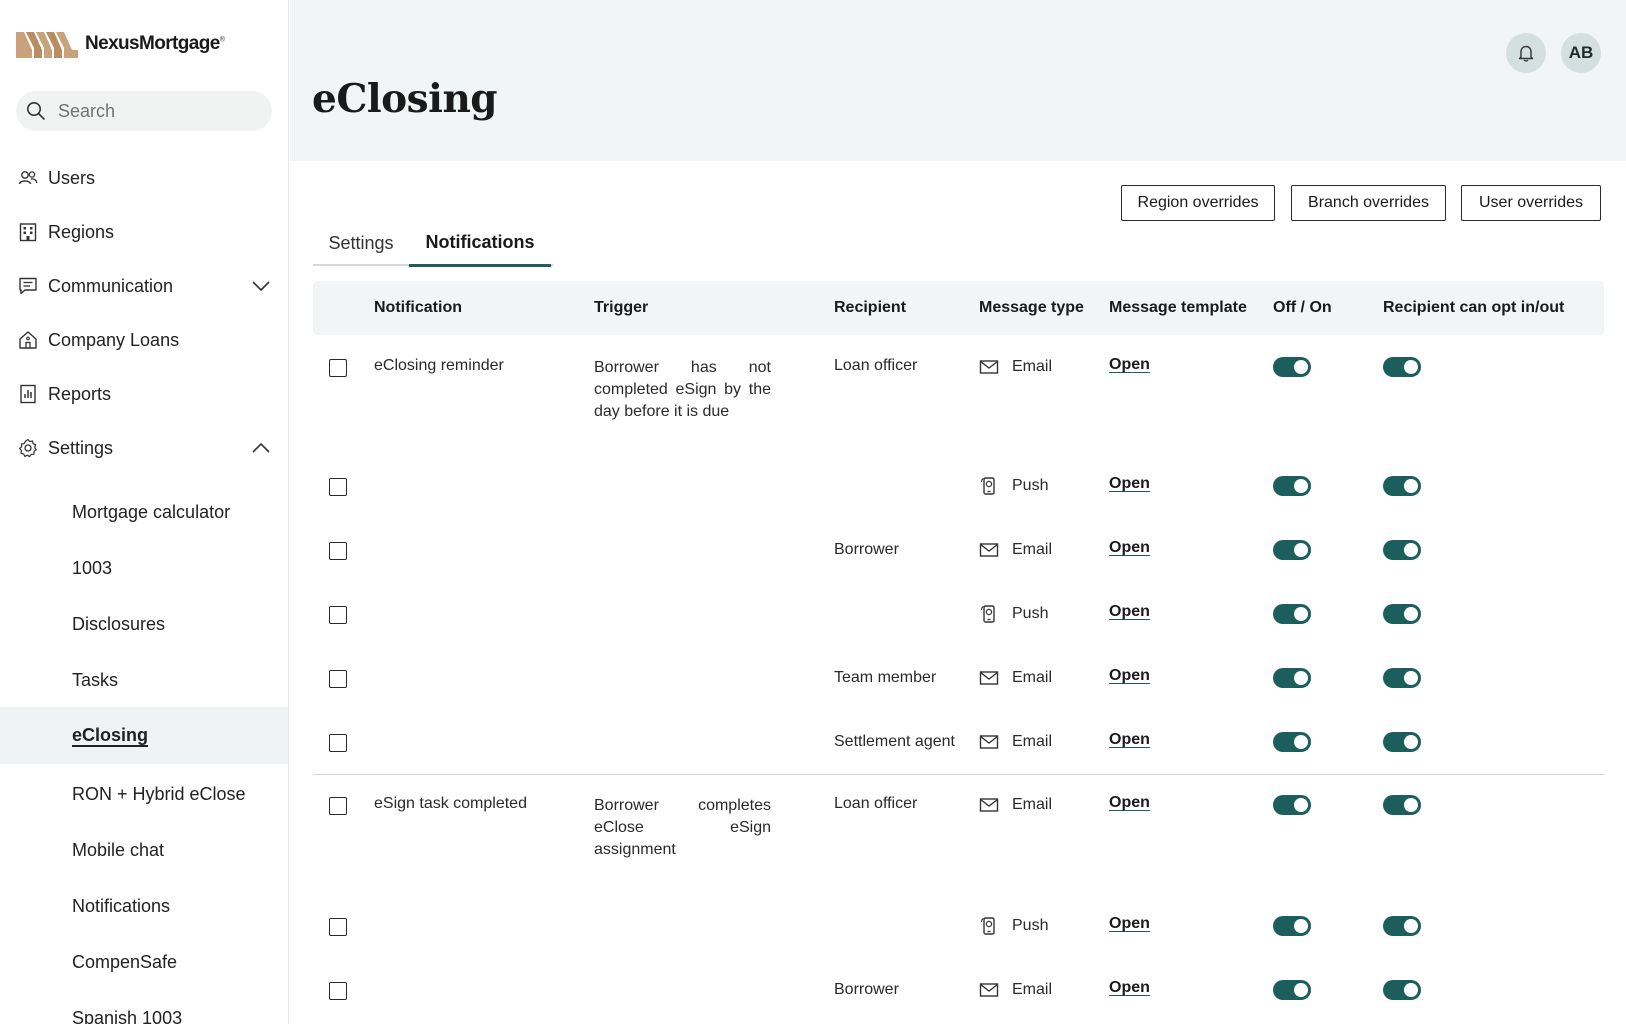  I want to click on sidebar-item-compensafe: CompenSafe, so click(144, 962).